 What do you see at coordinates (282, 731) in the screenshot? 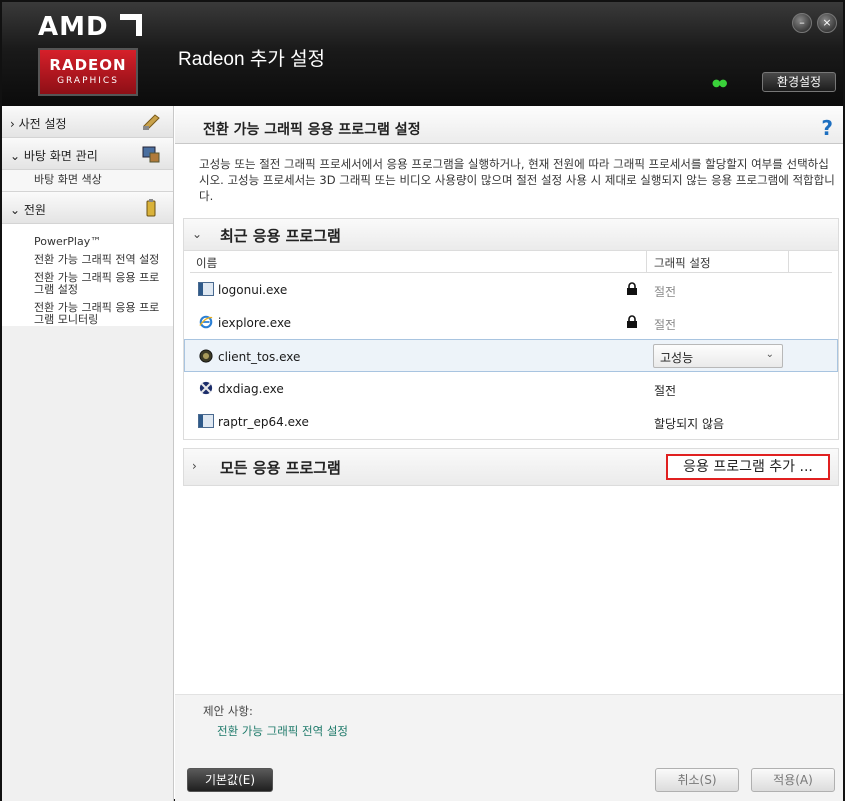
I see `suggestion-link-global-settings: 전환 가능 그래픽 전역 설정` at bounding box center [282, 731].